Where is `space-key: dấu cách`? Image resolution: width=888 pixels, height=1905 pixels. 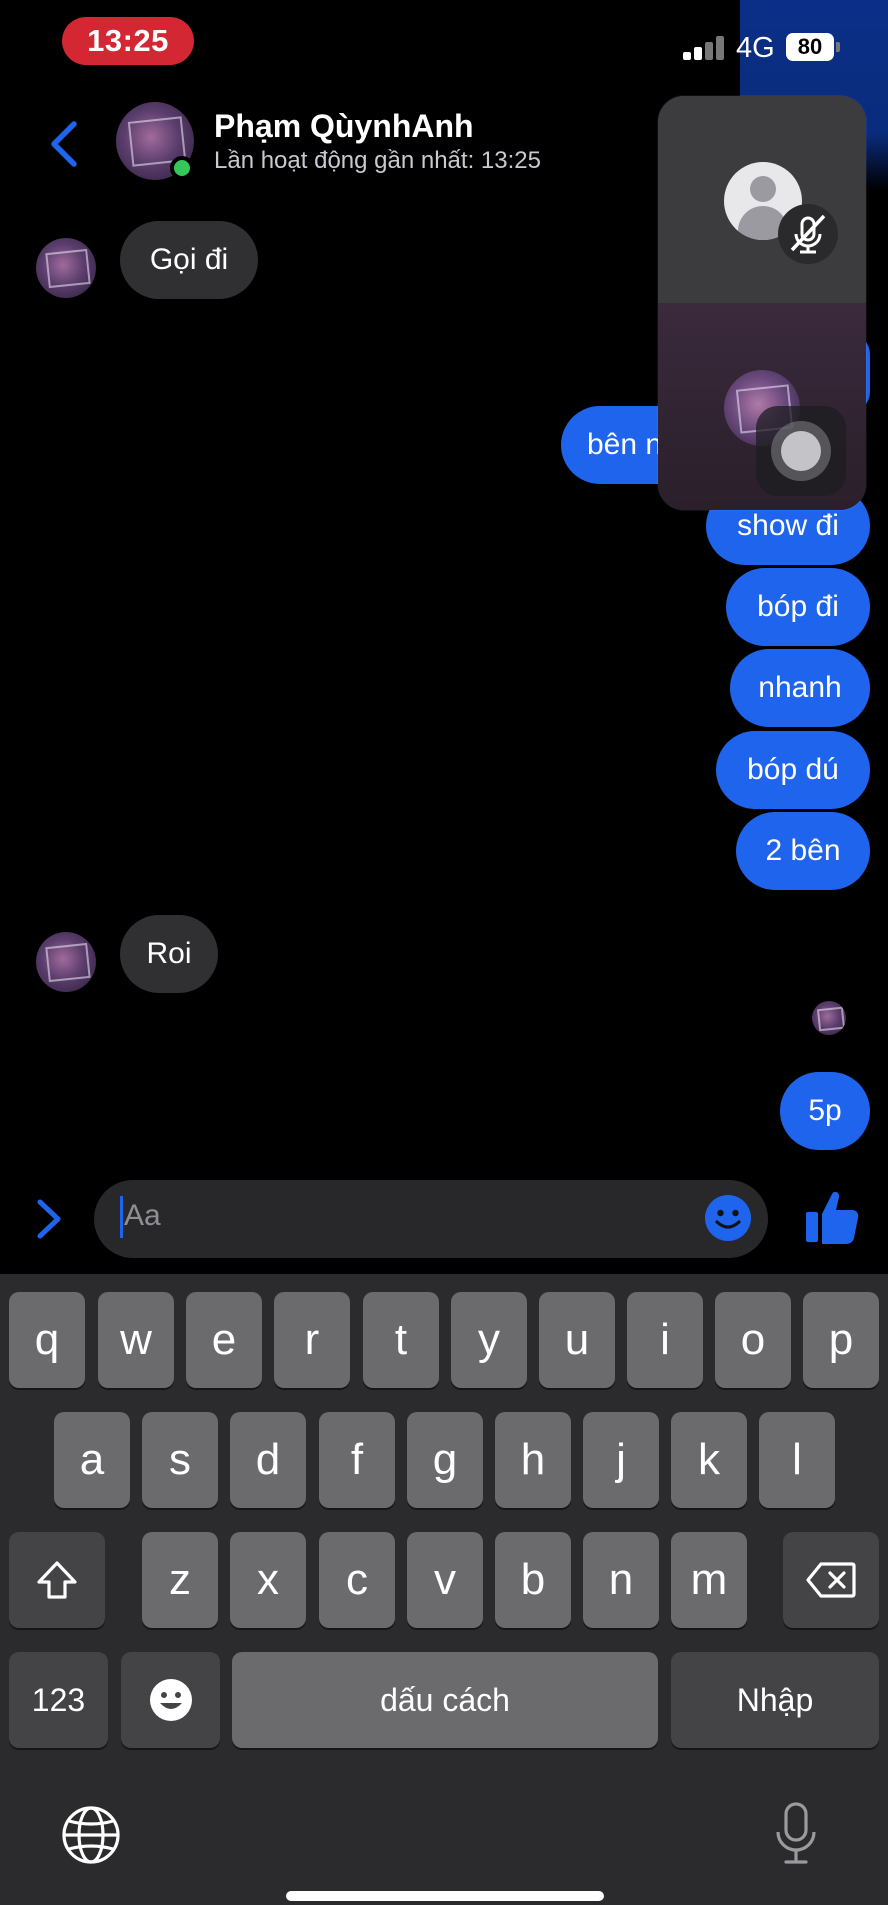
space-key: dấu cách is located at coordinates (445, 1700).